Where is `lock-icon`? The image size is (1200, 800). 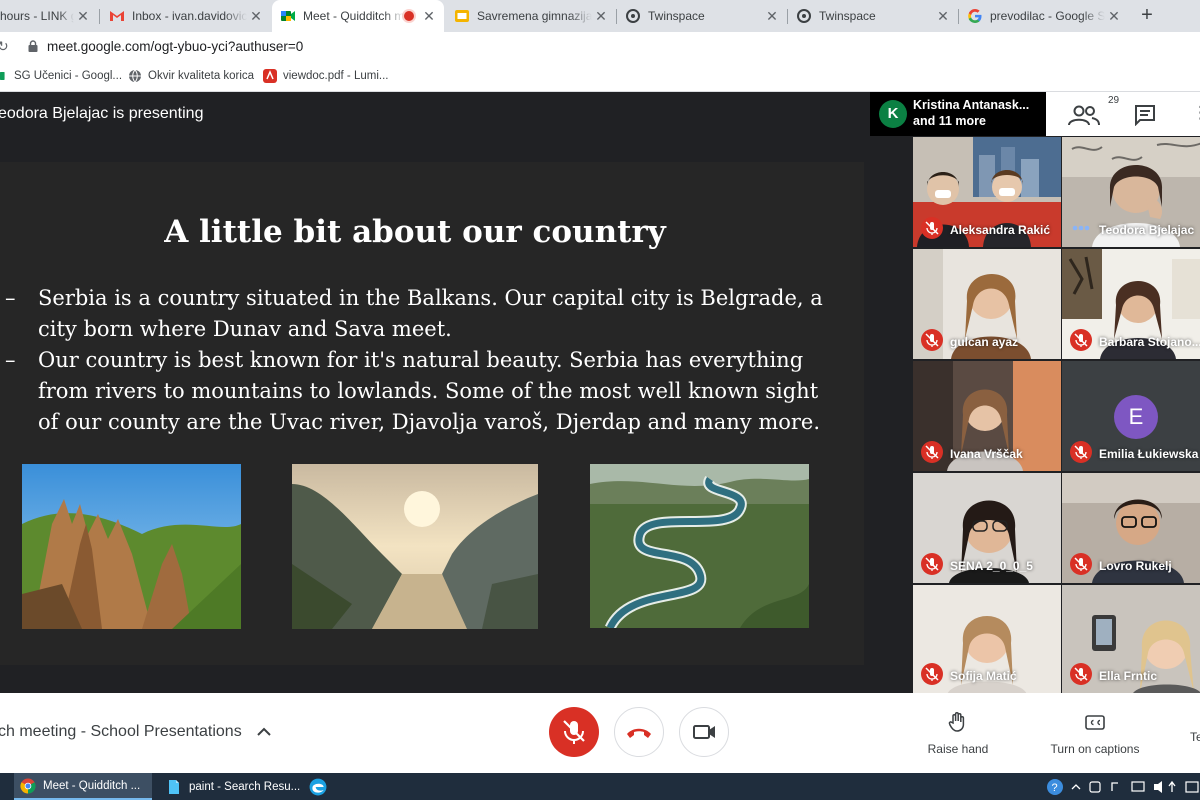 lock-icon is located at coordinates (33, 46).